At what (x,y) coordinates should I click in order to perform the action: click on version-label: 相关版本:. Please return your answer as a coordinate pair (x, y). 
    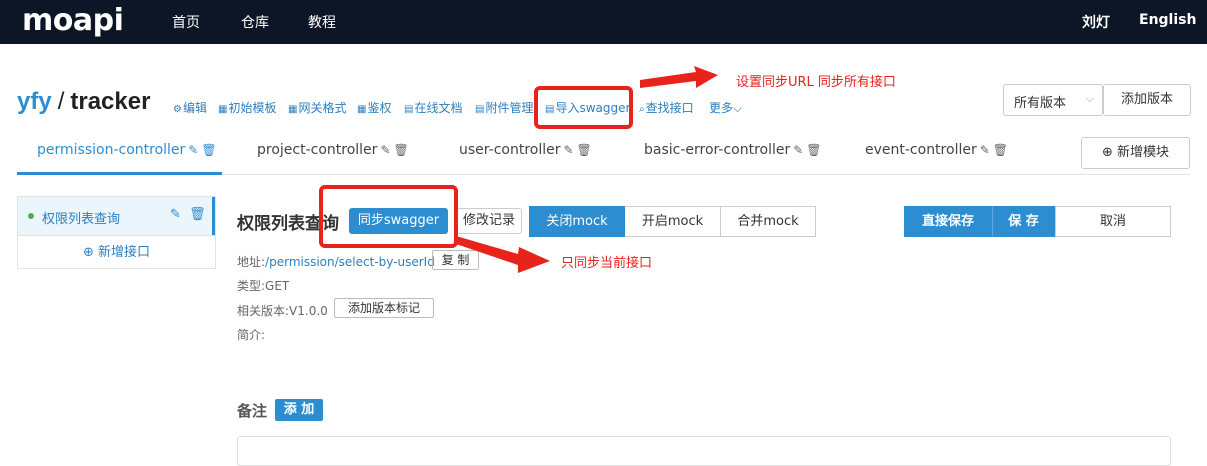
    Looking at the image, I should click on (263, 311).